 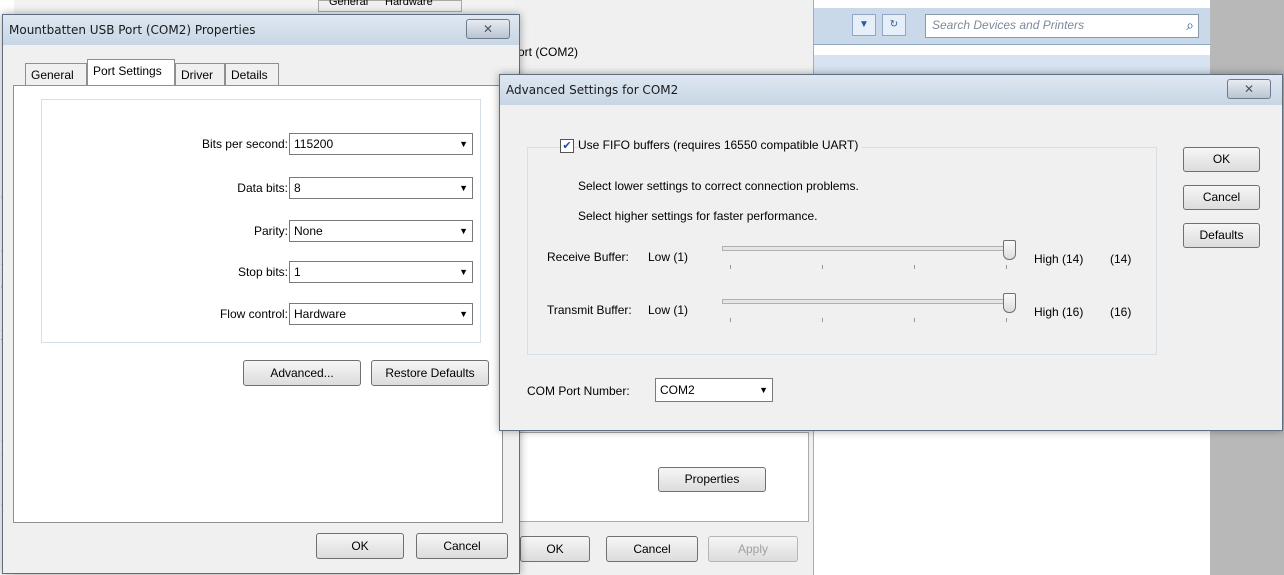 What do you see at coordinates (592, 90) in the screenshot?
I see `advanced-dialog-title: Advanced Settings for COM2` at bounding box center [592, 90].